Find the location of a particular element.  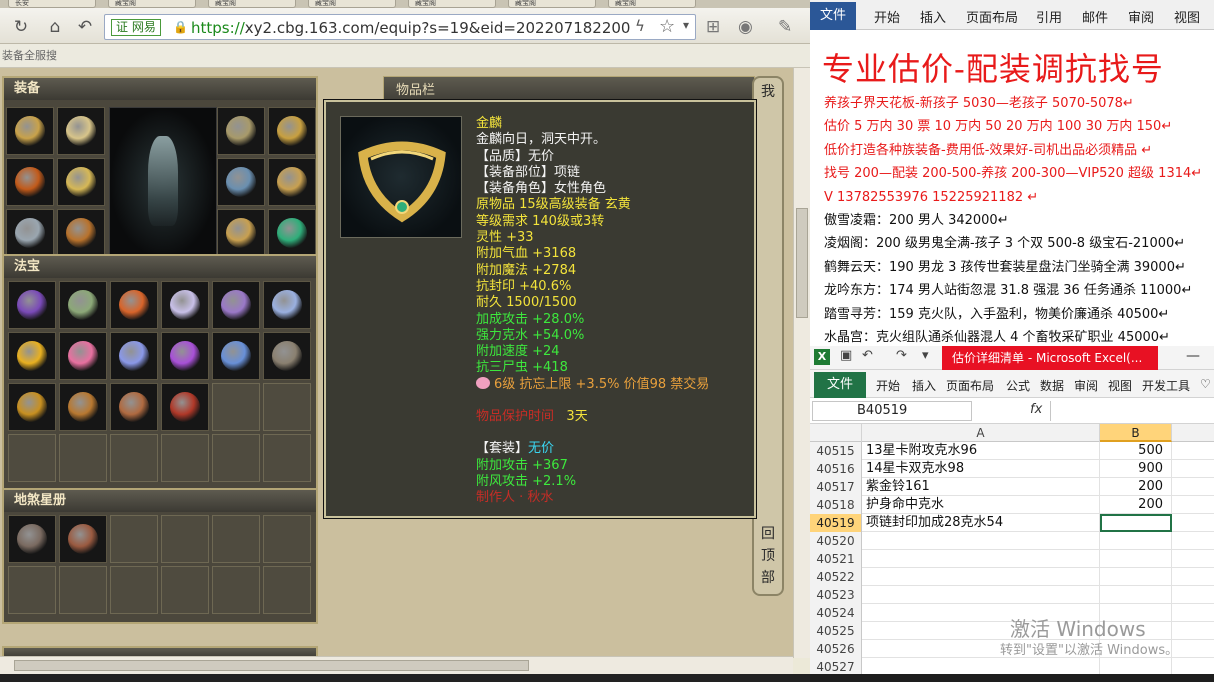

wrench-icon: ✎ is located at coordinates (785, 27).